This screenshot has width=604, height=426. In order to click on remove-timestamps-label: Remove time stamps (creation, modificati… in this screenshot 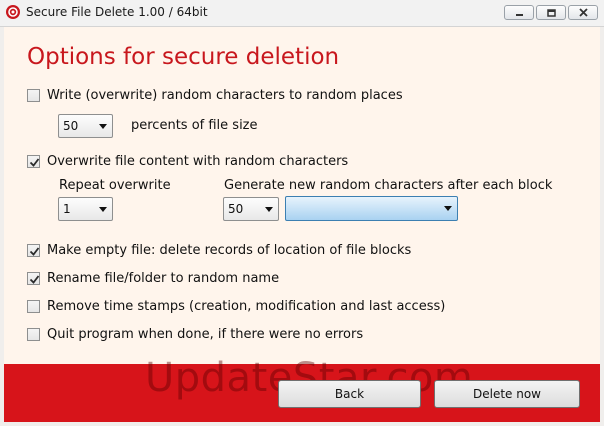, I will do `click(246, 306)`.